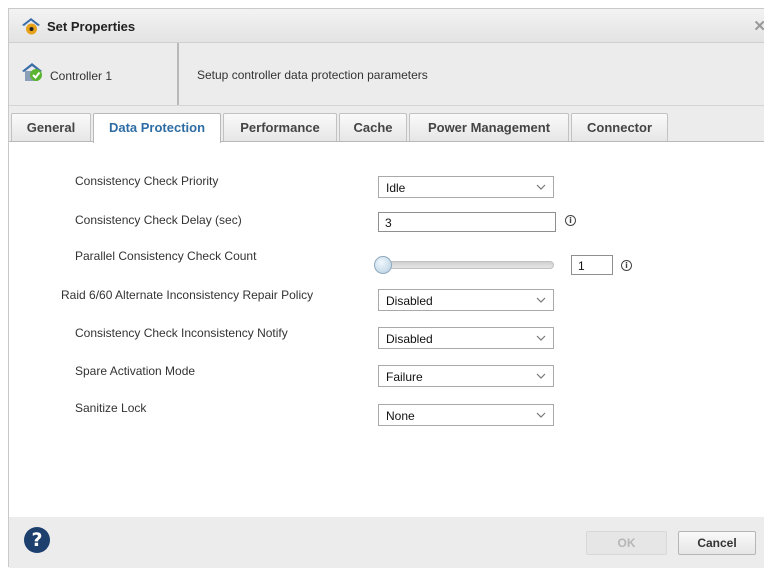  I want to click on spare-activation-mode-label: Spare Activation Mode, so click(135, 371).